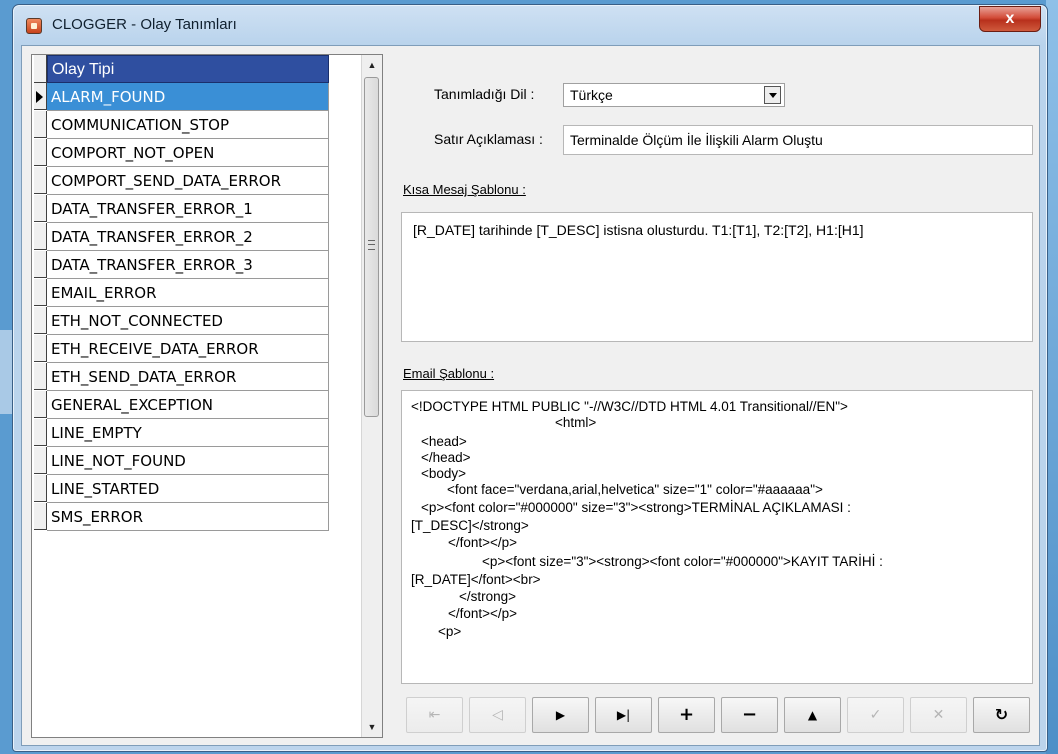 The width and height of the screenshot is (1058, 754). Describe the element at coordinates (1001, 715) in the screenshot. I see `refresh-button: ↻` at that location.